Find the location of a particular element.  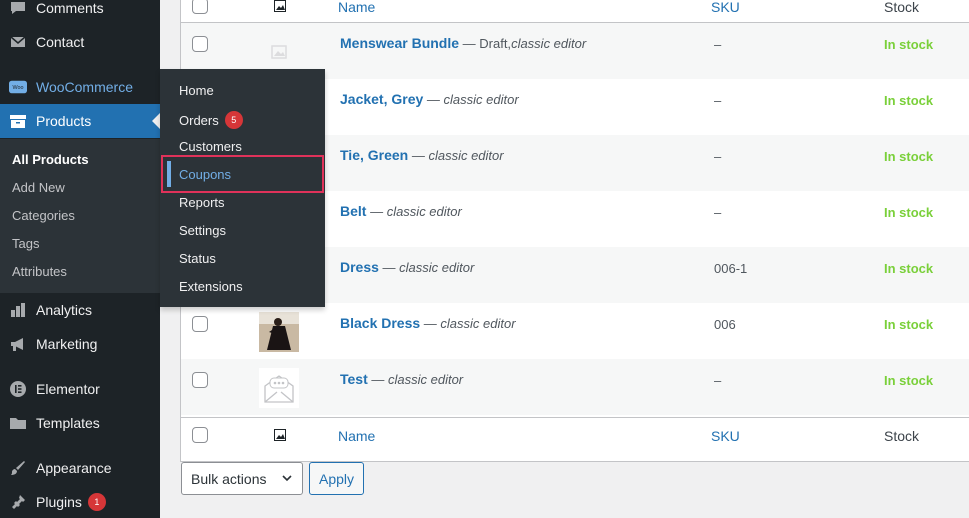

product-name-link: Tie, Green is located at coordinates (374, 155).